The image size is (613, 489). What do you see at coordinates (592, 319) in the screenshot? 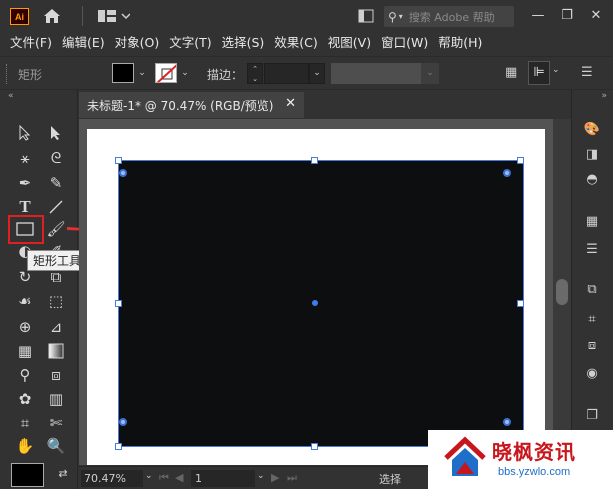
I see `align-panel-icon: ⌗` at bounding box center [592, 319].